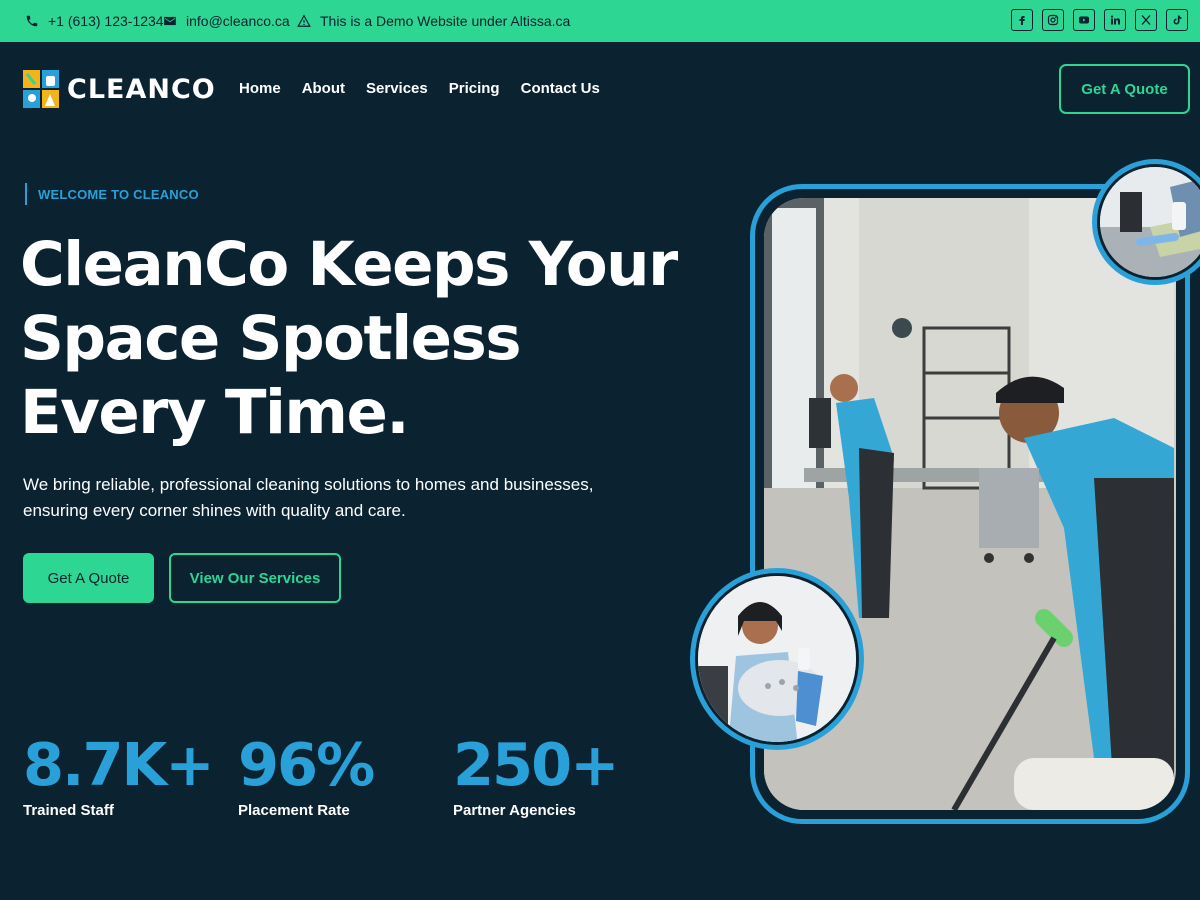  Describe the element at coordinates (514, 810) in the screenshot. I see `stat-label: Partner Agencies` at that location.